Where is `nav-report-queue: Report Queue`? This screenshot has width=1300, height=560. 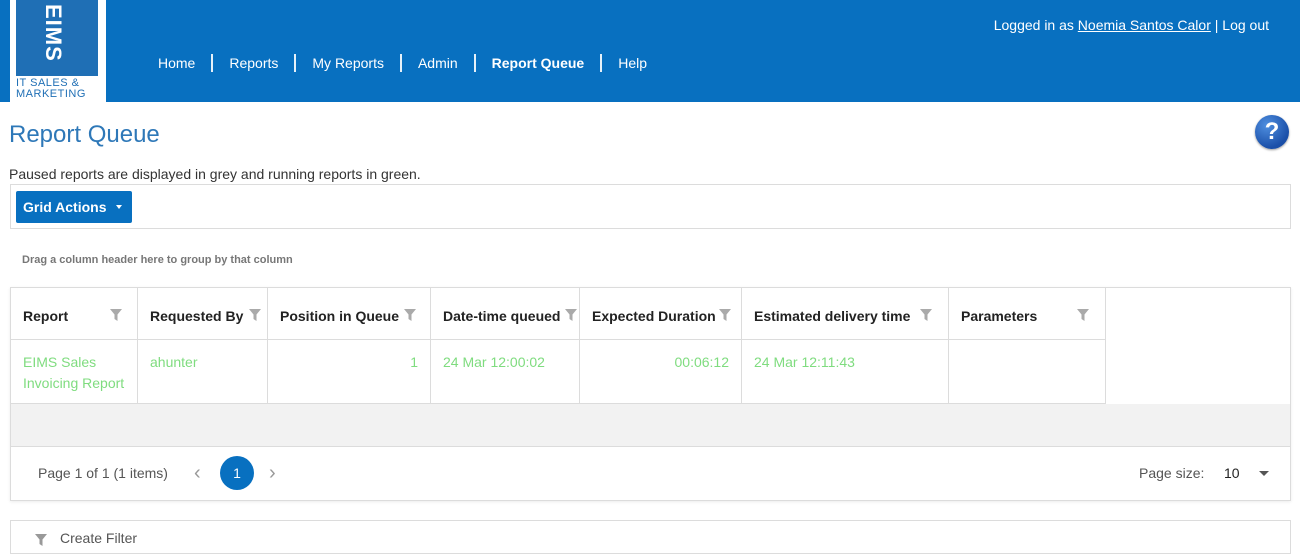
nav-report-queue: Report Queue is located at coordinates (538, 63).